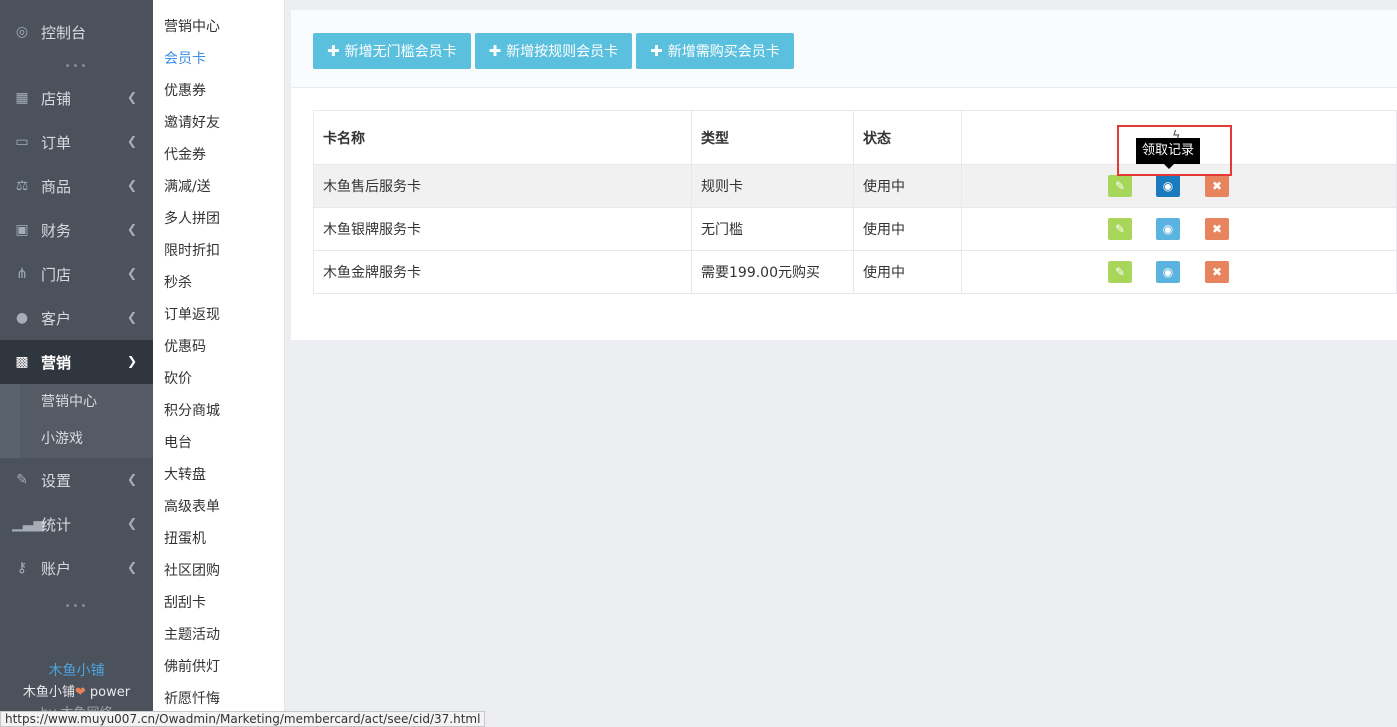 This screenshot has height=727, width=1397. Describe the element at coordinates (22, 362) in the screenshot. I see `gift-icon: ▩` at that location.